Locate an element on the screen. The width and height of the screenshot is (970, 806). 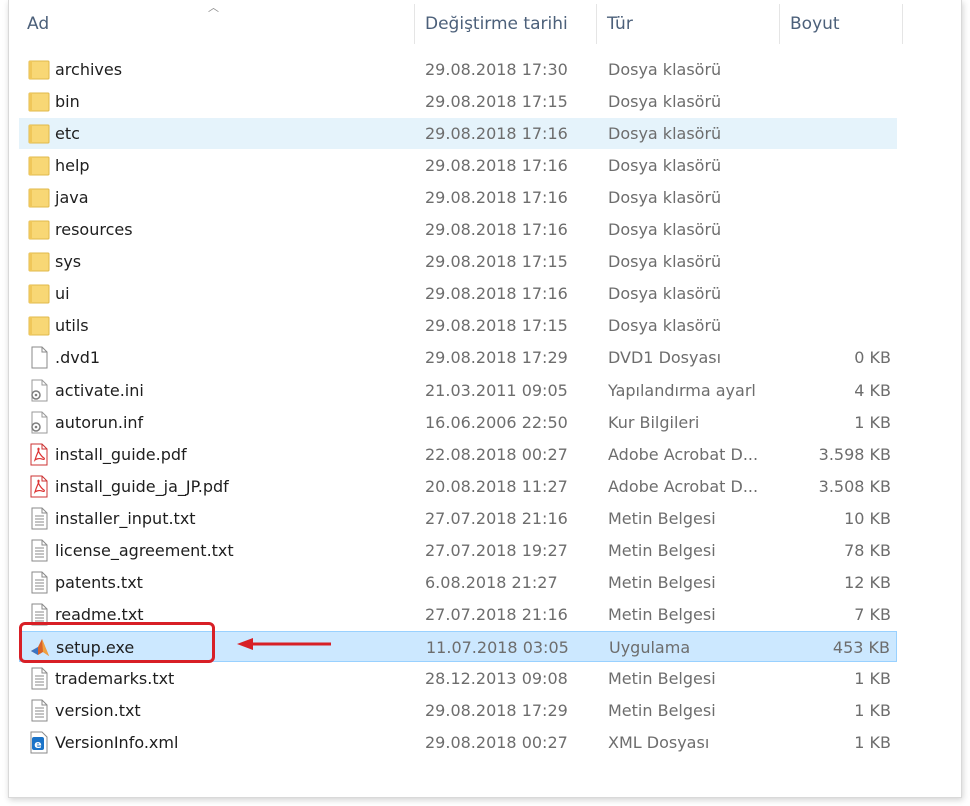
annotation-arrow-icon is located at coordinates (284, 644).